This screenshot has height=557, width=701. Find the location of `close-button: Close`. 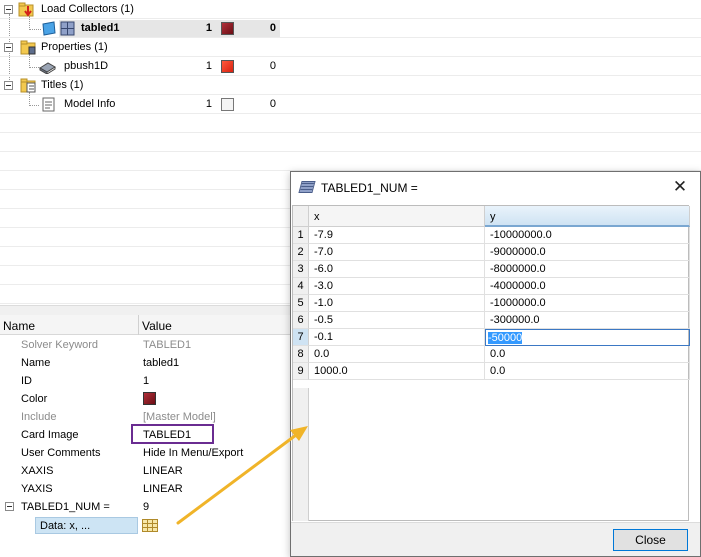

close-button: Close is located at coordinates (650, 540).